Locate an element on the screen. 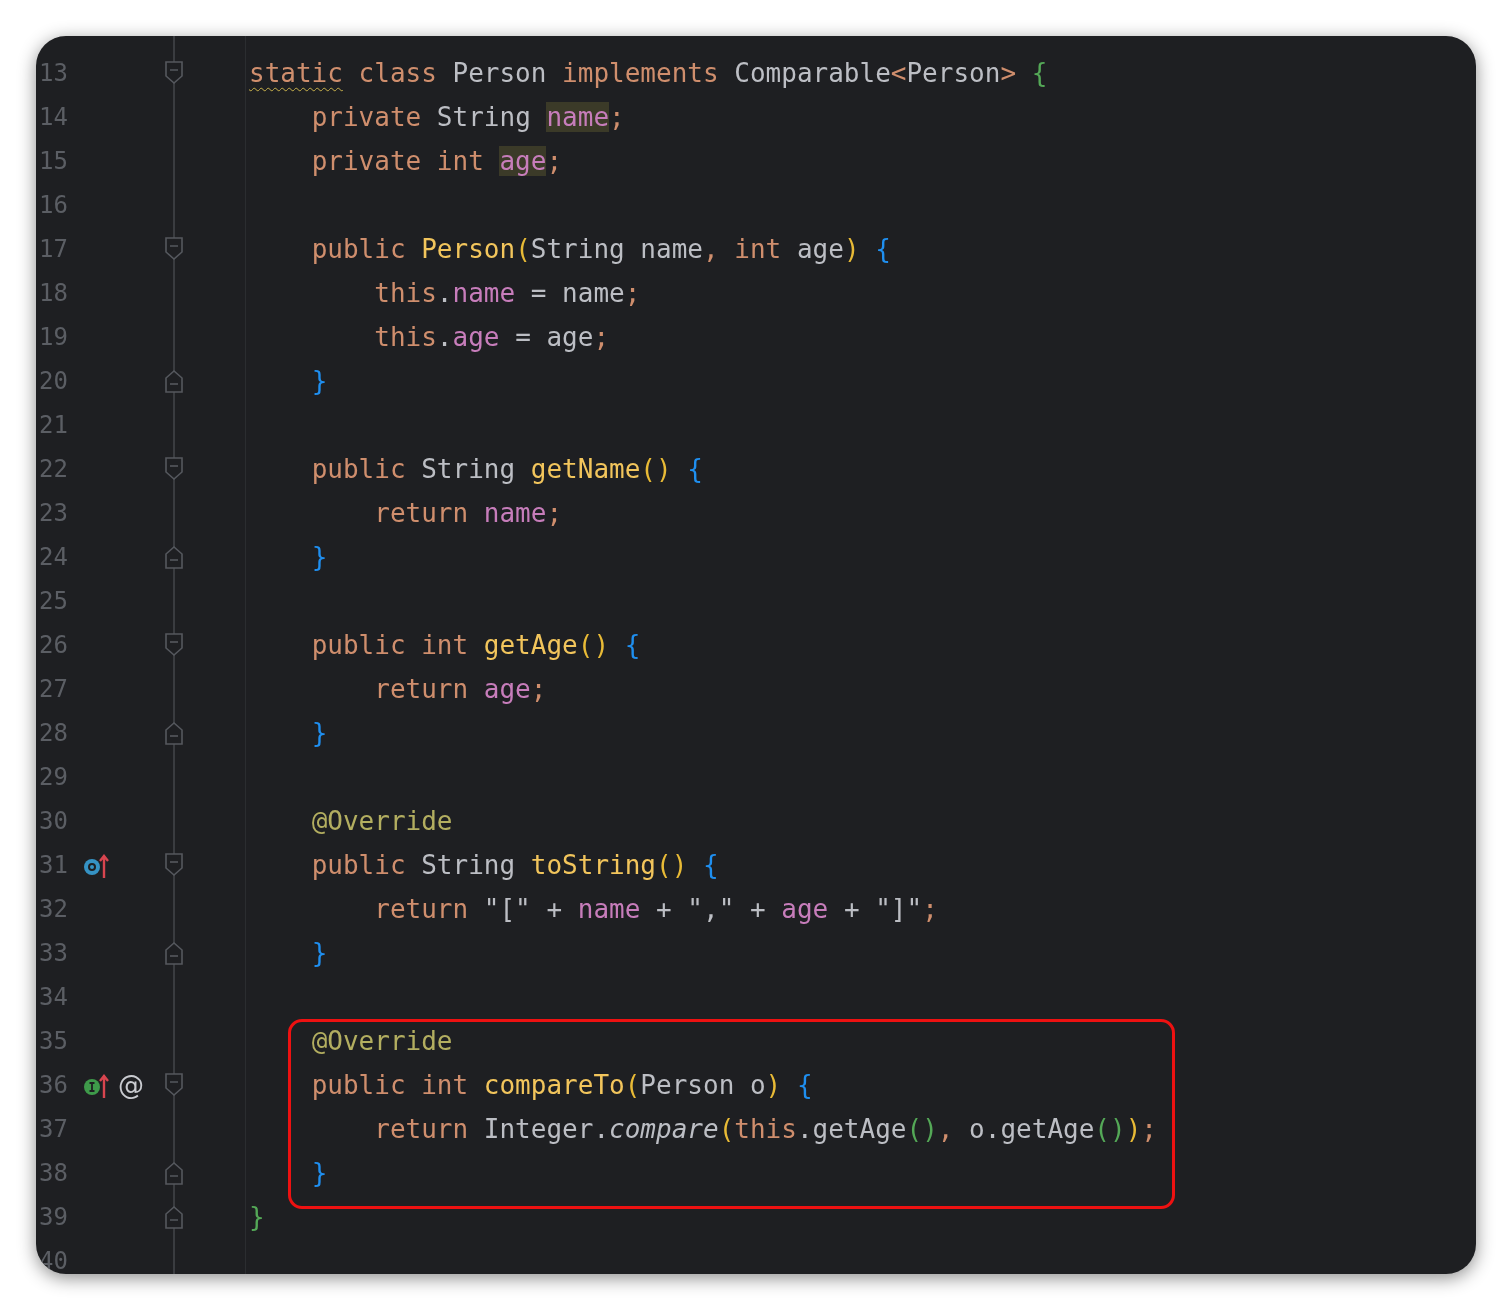  code-line: this.name = name; is located at coordinates (507, 293).